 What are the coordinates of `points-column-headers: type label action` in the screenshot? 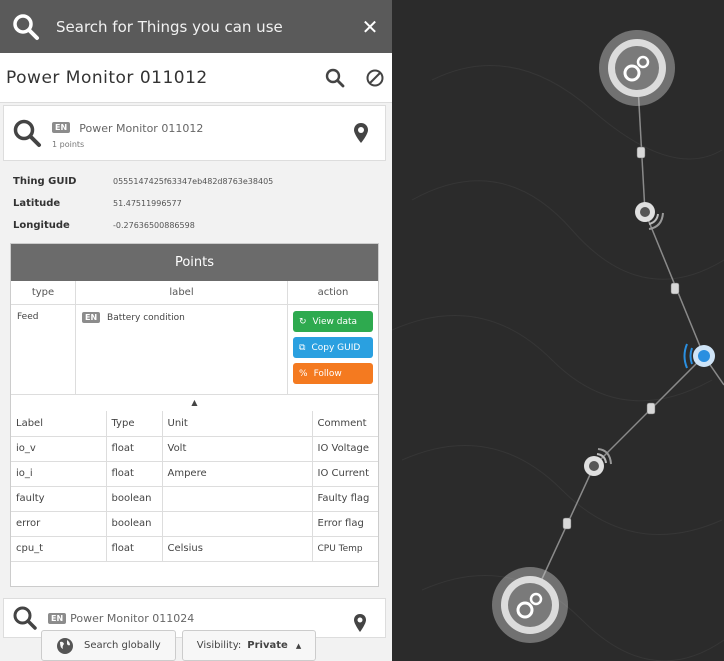 It's located at (194, 293).